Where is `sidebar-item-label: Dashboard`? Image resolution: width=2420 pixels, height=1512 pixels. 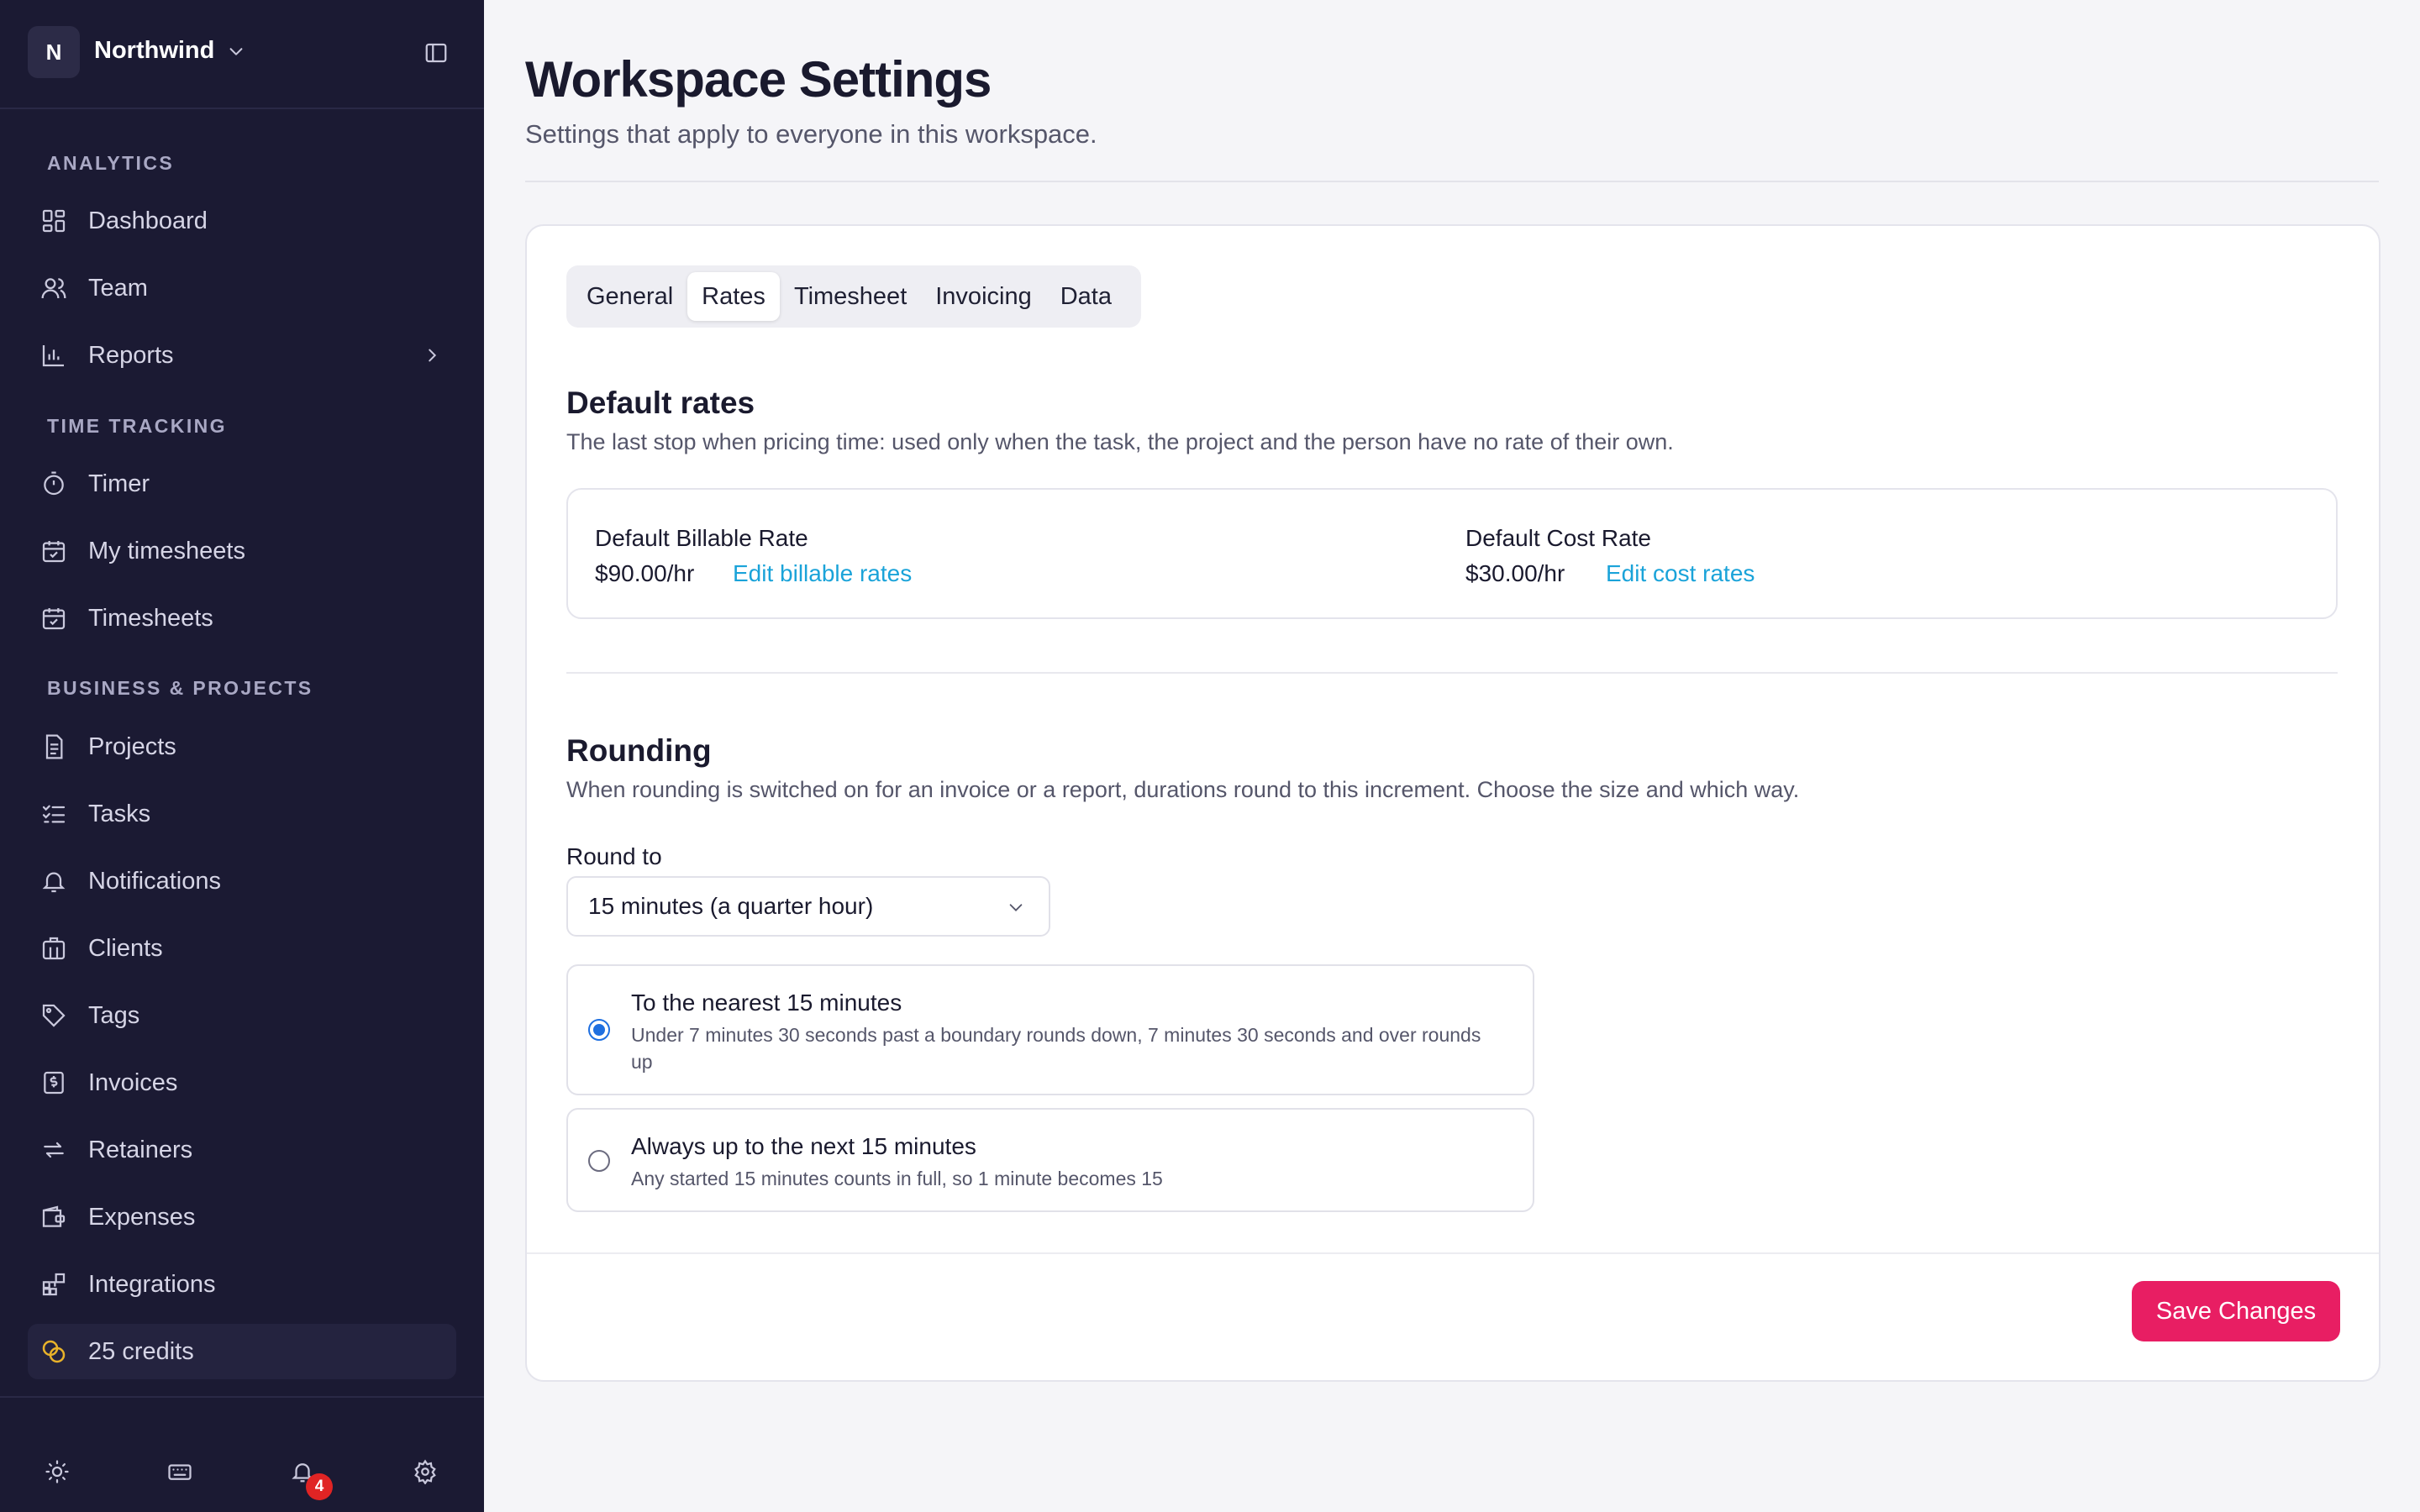
sidebar-item-label: Dashboard is located at coordinates (148, 220).